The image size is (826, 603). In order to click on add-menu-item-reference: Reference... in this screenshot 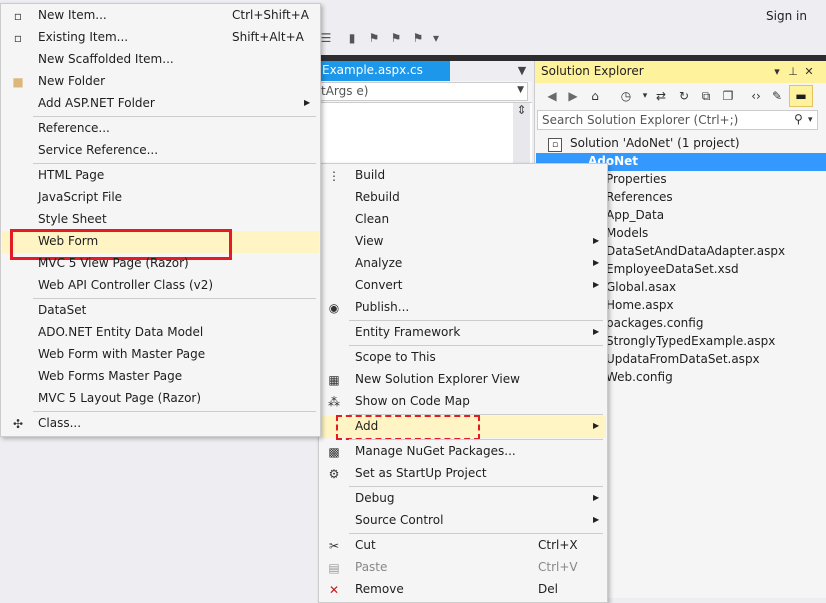, I will do `click(160, 129)`.